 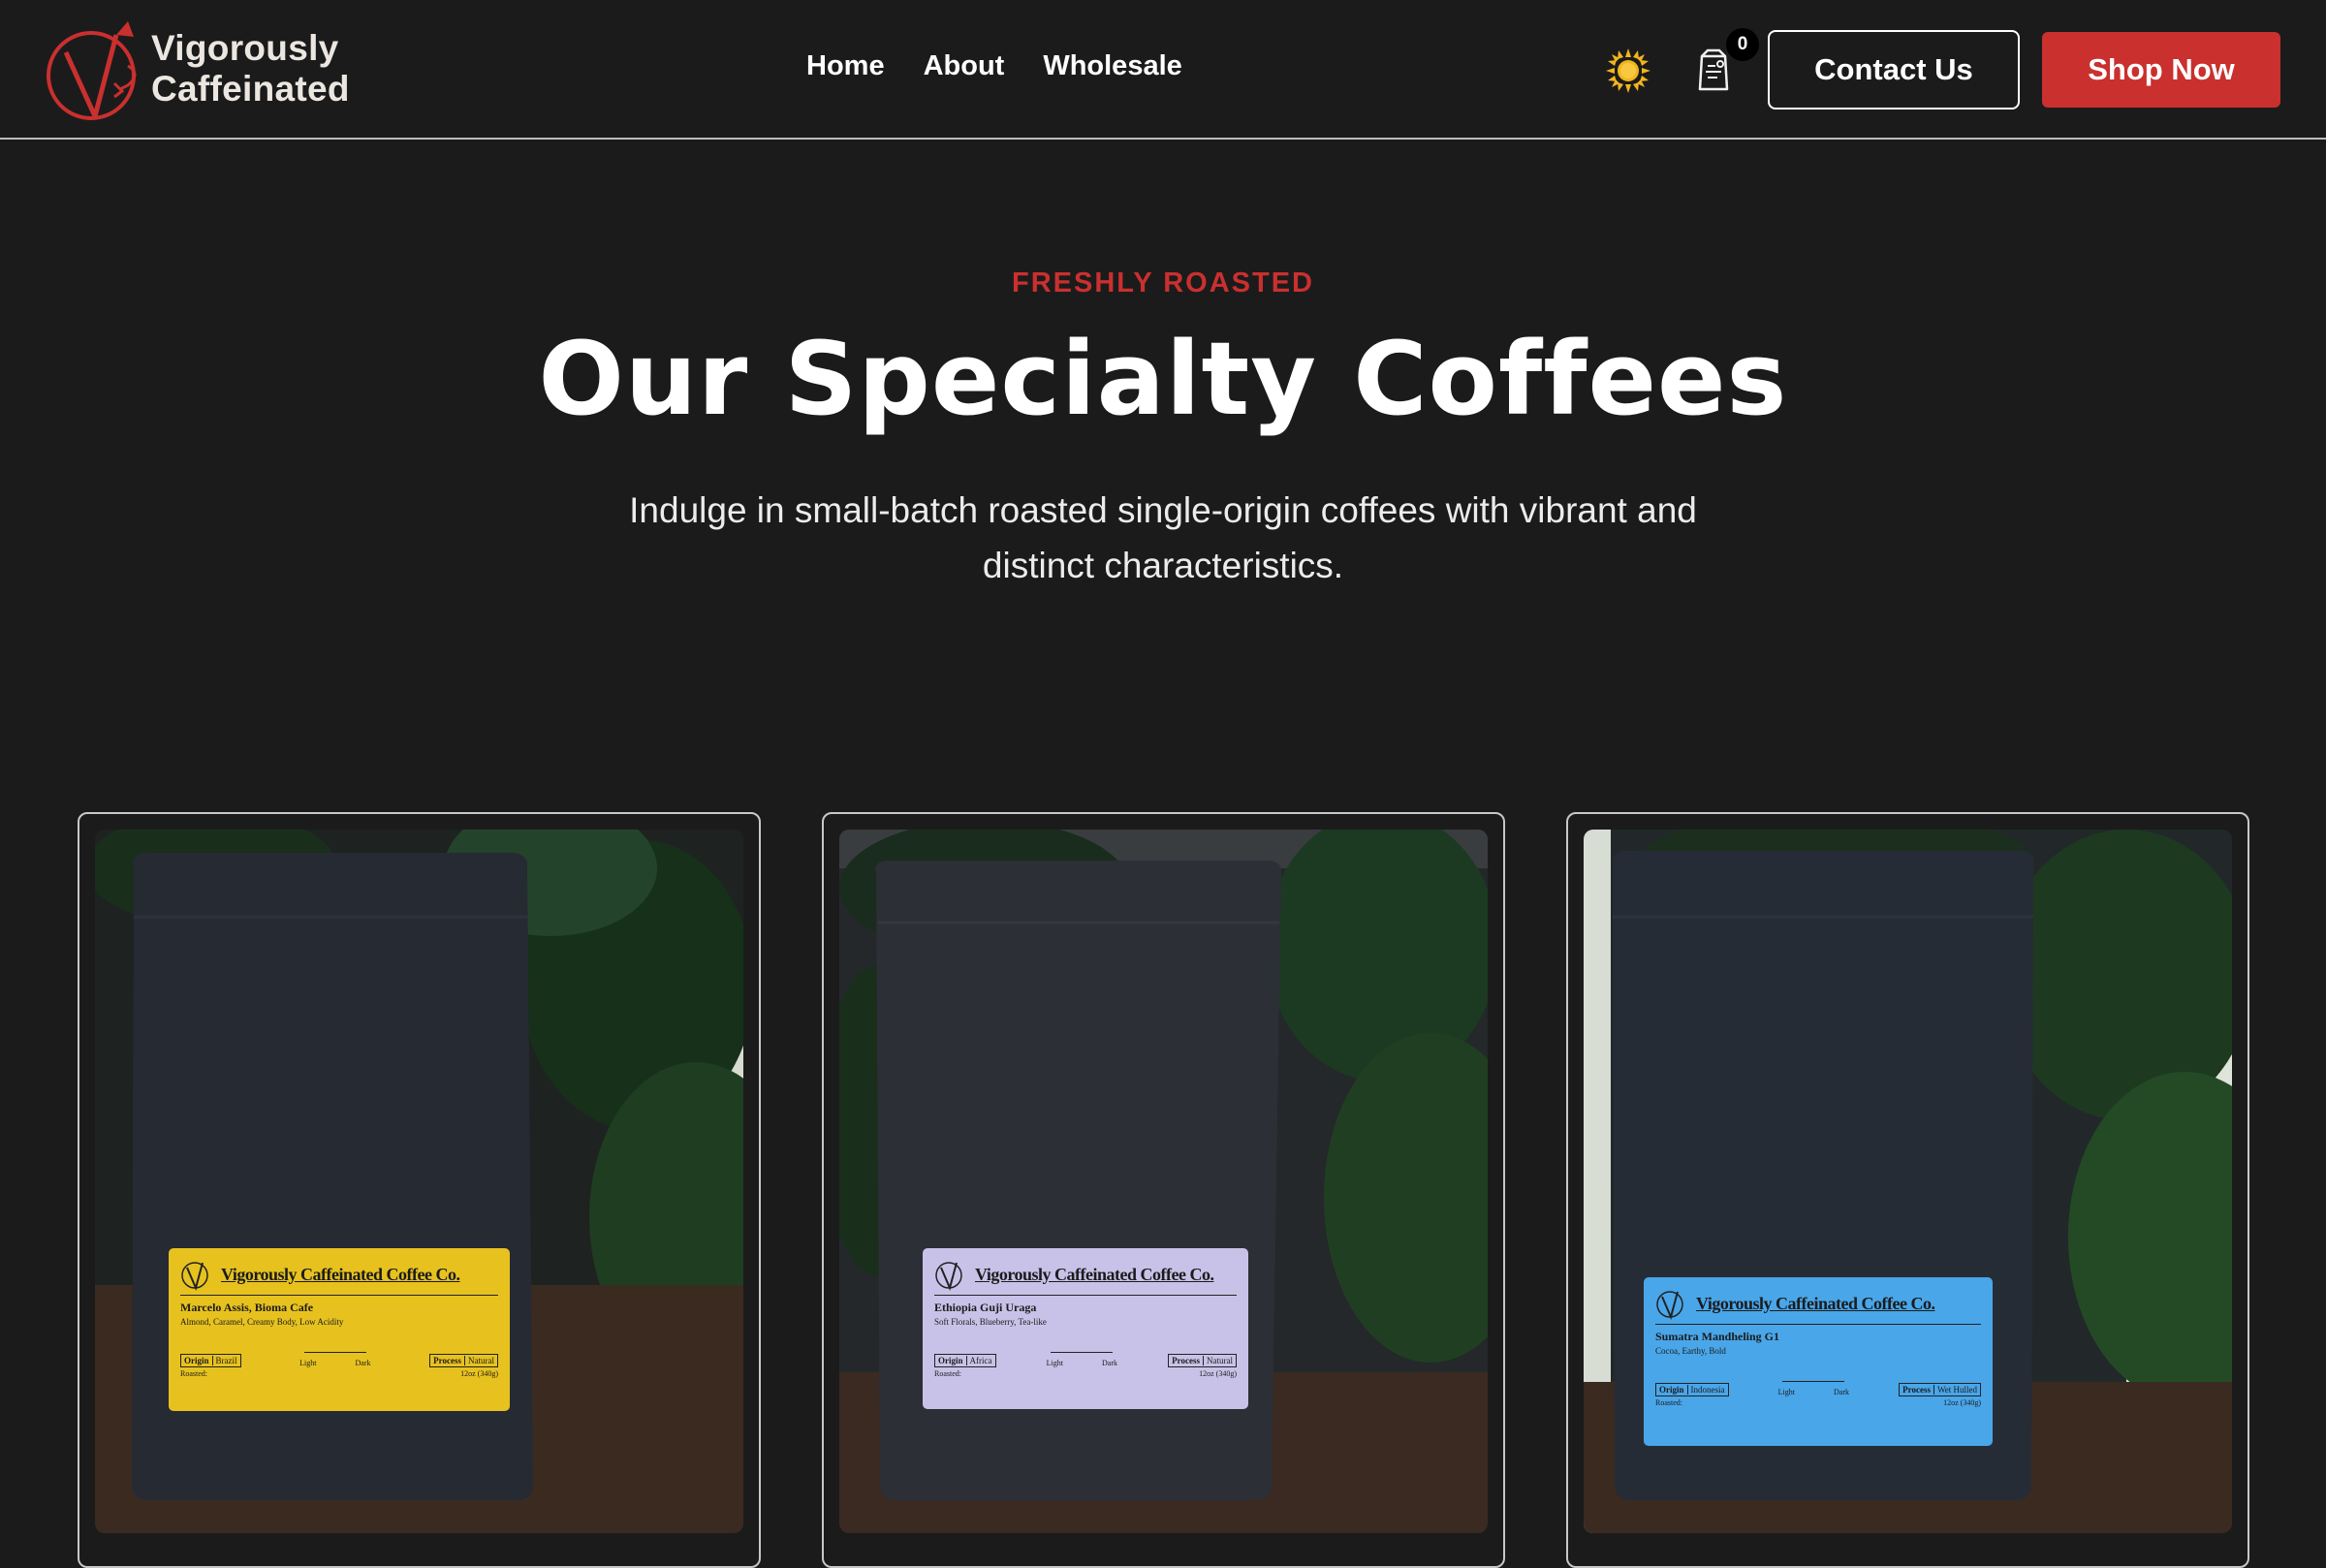 I want to click on brand-name: Vigorously Caffeinated, so click(x=250, y=69).